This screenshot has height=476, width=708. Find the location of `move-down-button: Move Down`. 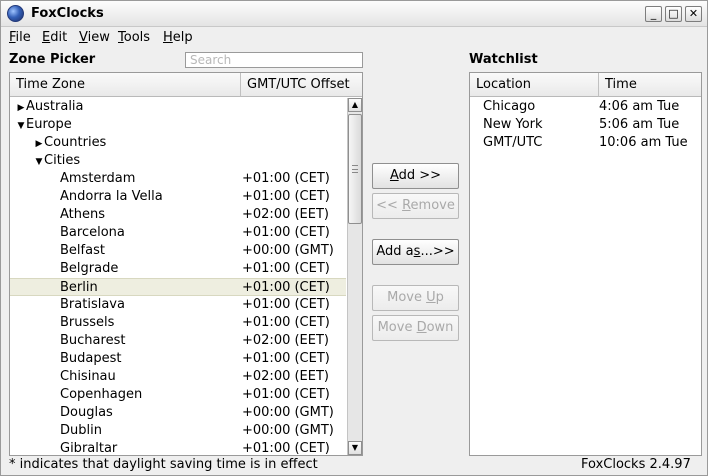

move-down-button: Move Down is located at coordinates (415, 328).